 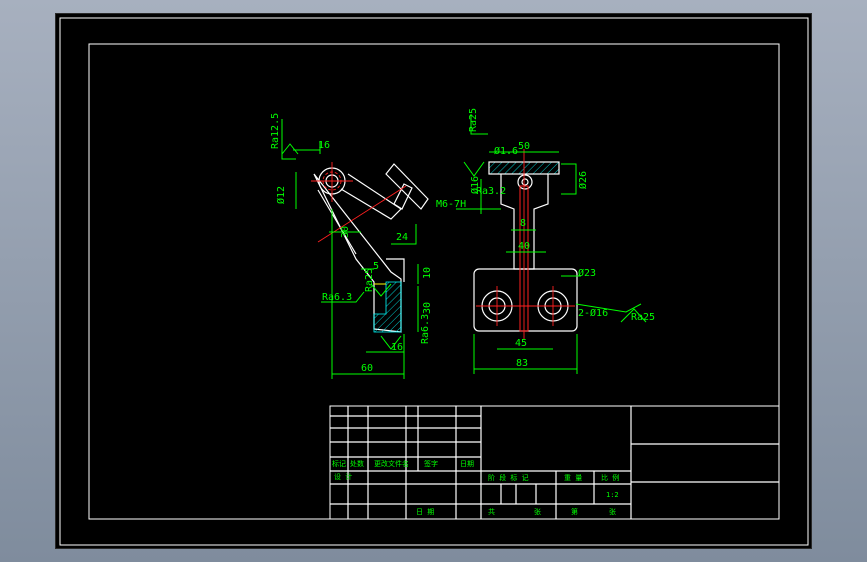 What do you see at coordinates (337, 222) in the screenshot?
I see `side-view-arm-edge` at bounding box center [337, 222].